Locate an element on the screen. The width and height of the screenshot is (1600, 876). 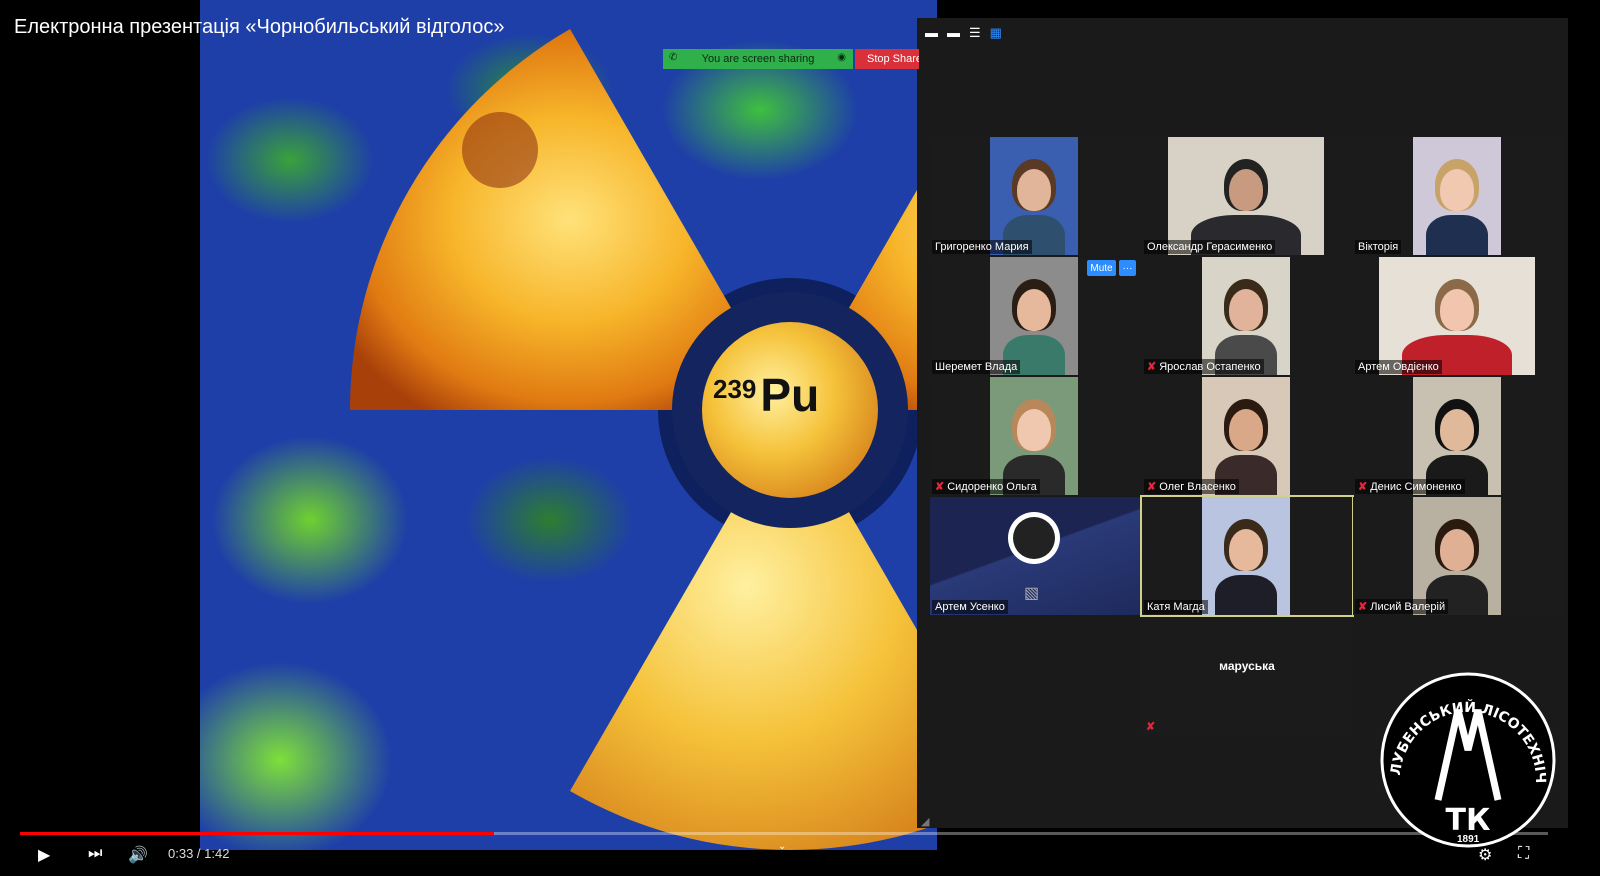
participant-name-tag: ✘ Денис Симоненко is located at coordinates (1410, 486).